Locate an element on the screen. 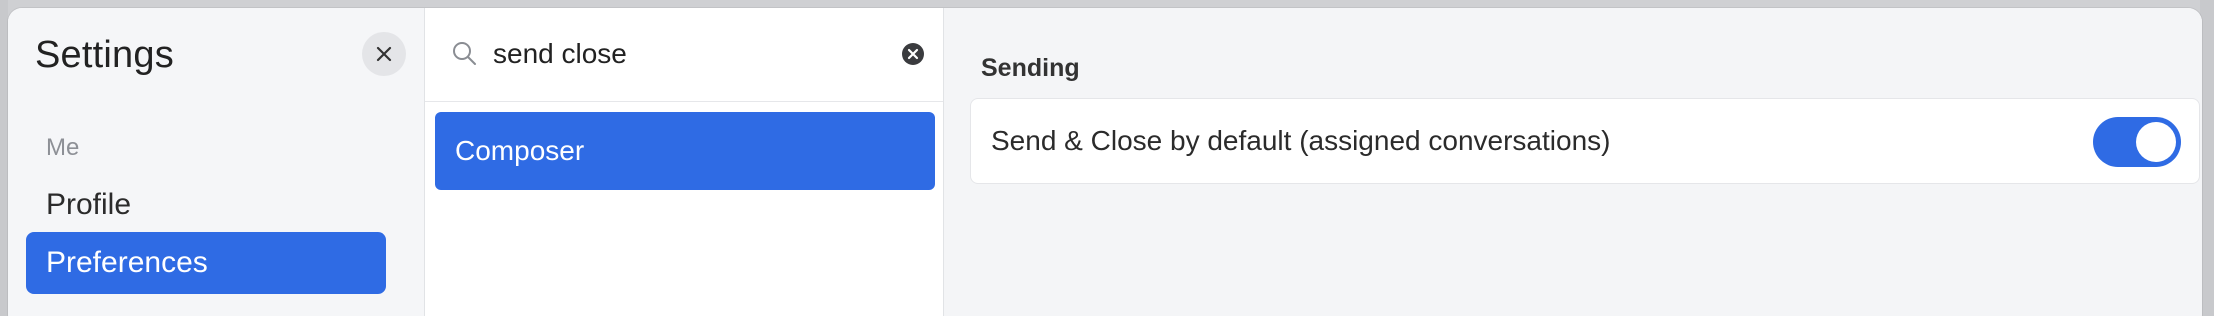  close-icon is located at coordinates (384, 54).